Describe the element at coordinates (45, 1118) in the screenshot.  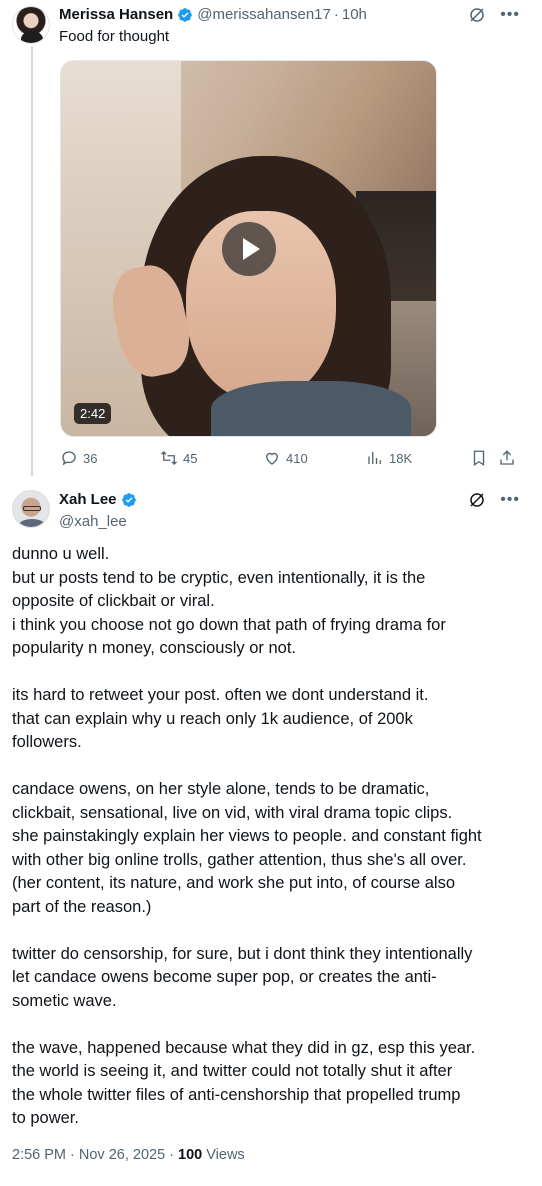
I see `text-line: to power.` at that location.